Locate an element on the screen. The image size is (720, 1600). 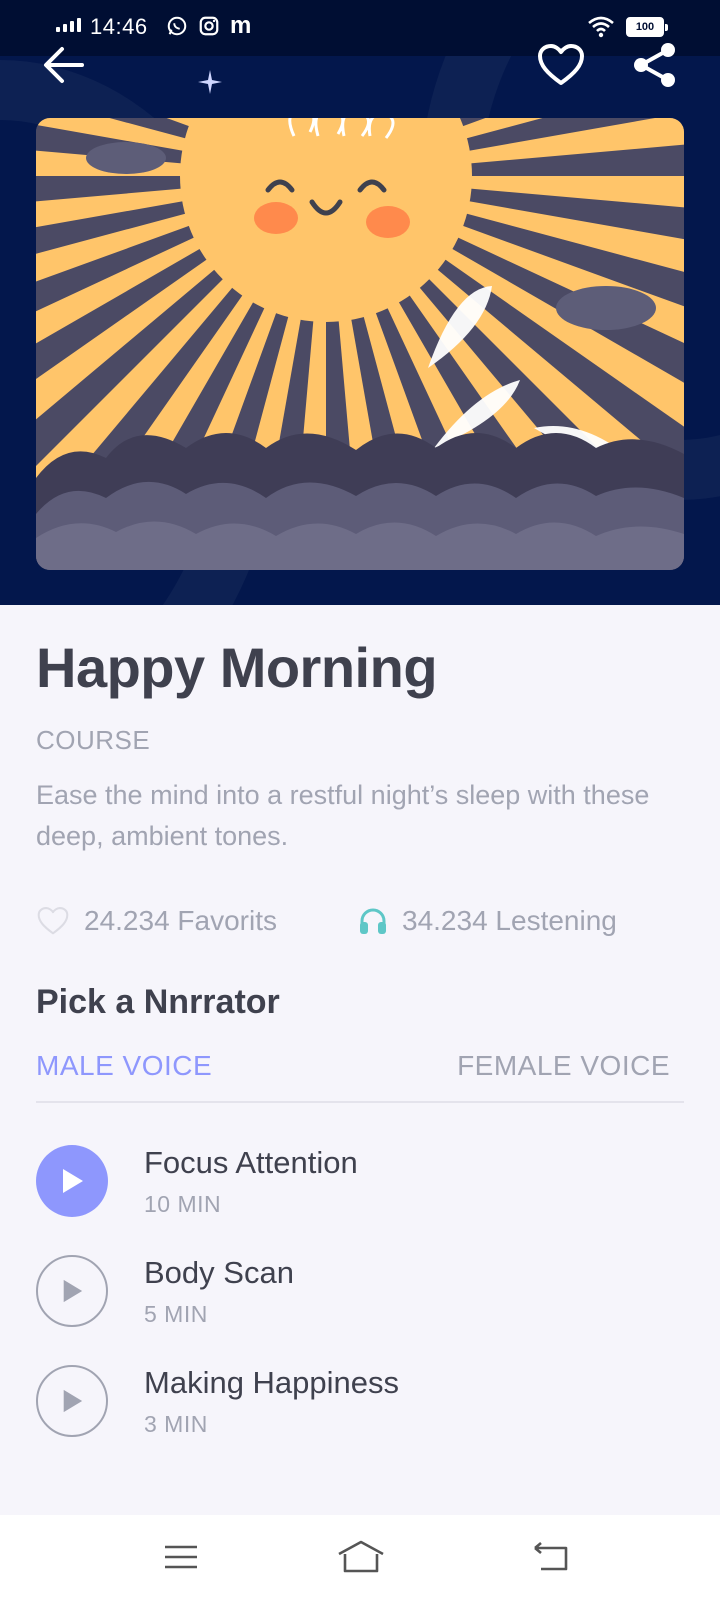
back-nav-icon is located at coordinates (551, 1556).